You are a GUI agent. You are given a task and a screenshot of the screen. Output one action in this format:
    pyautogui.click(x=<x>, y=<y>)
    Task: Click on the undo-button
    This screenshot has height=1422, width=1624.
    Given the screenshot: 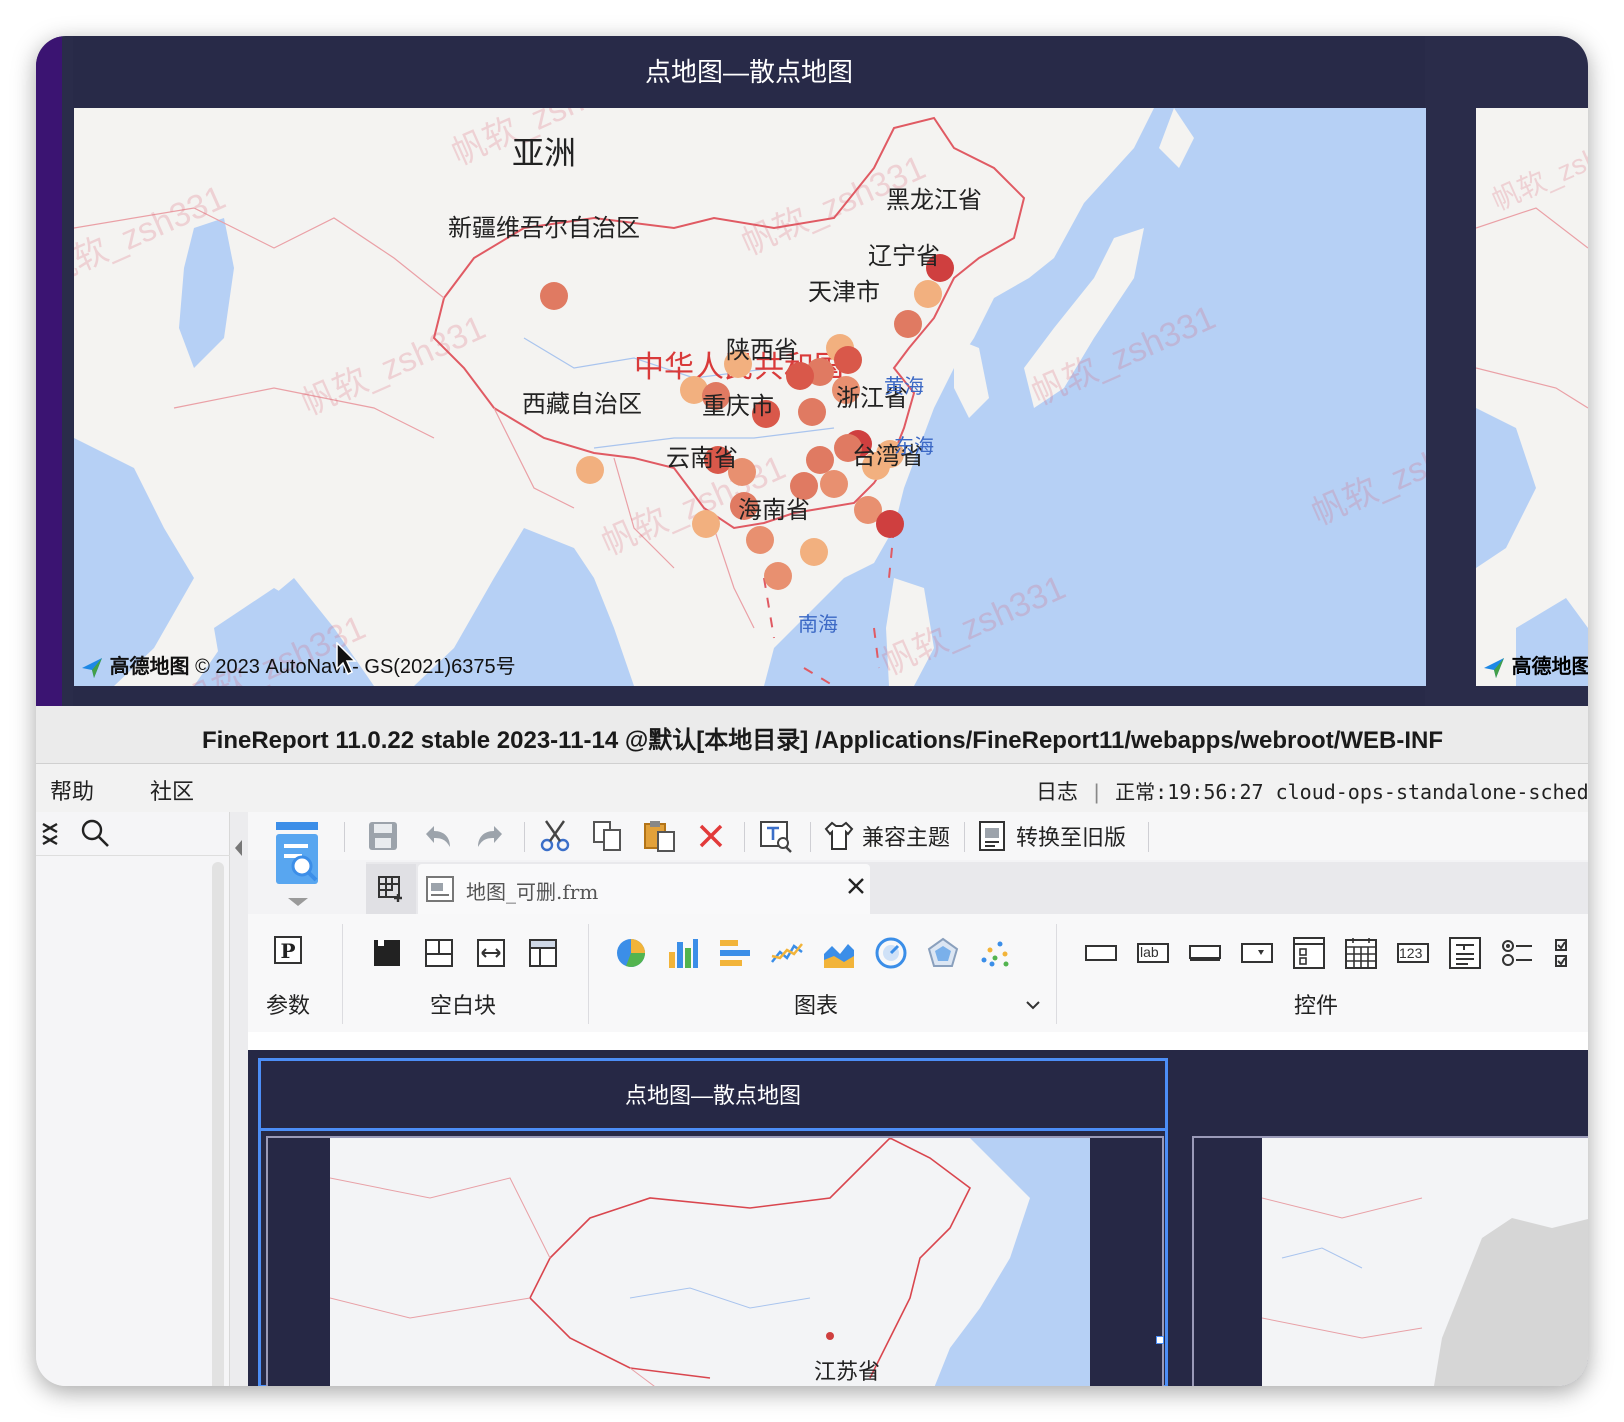 What is the action you would take?
    pyautogui.click(x=437, y=836)
    